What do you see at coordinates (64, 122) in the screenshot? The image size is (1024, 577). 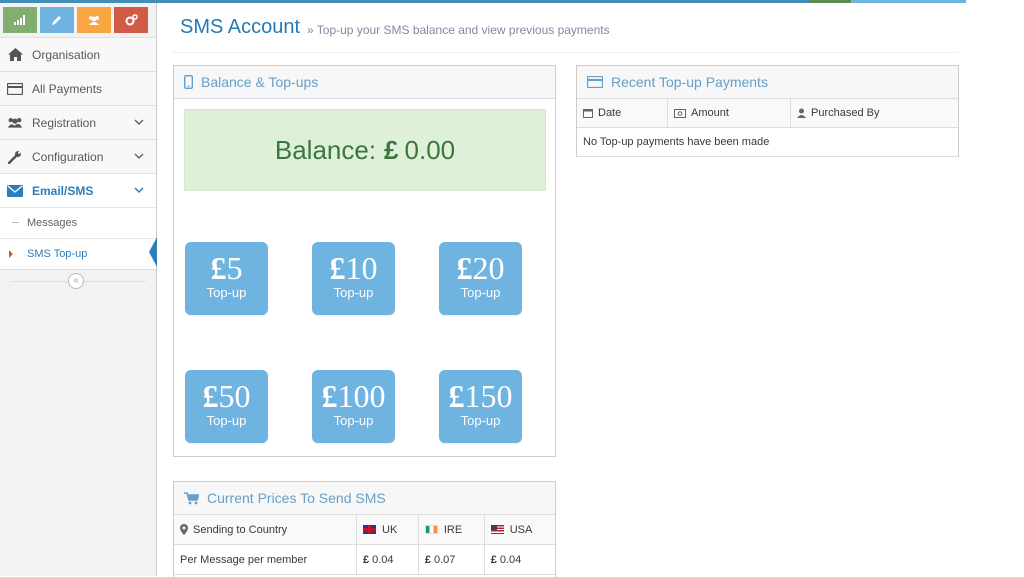 I see `sidebar-item-label: Registration` at bounding box center [64, 122].